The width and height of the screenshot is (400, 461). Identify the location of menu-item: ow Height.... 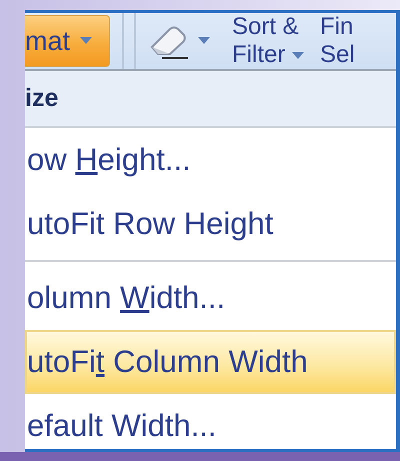
(210, 160).